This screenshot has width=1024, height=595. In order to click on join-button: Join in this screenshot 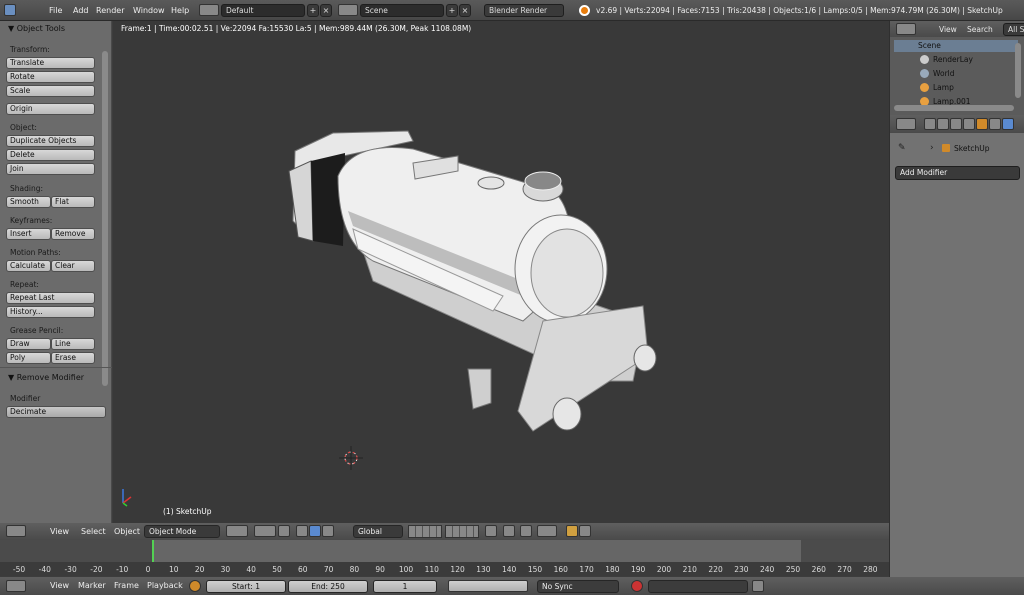, I will do `click(50, 169)`.